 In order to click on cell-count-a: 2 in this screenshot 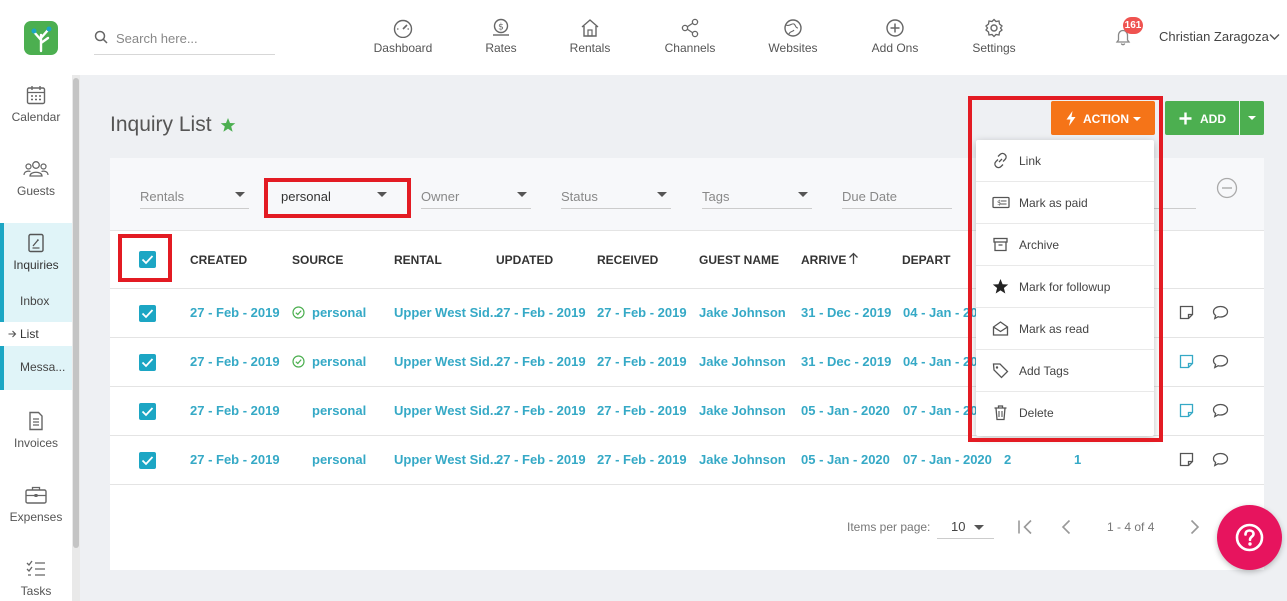, I will do `click(1007, 459)`.